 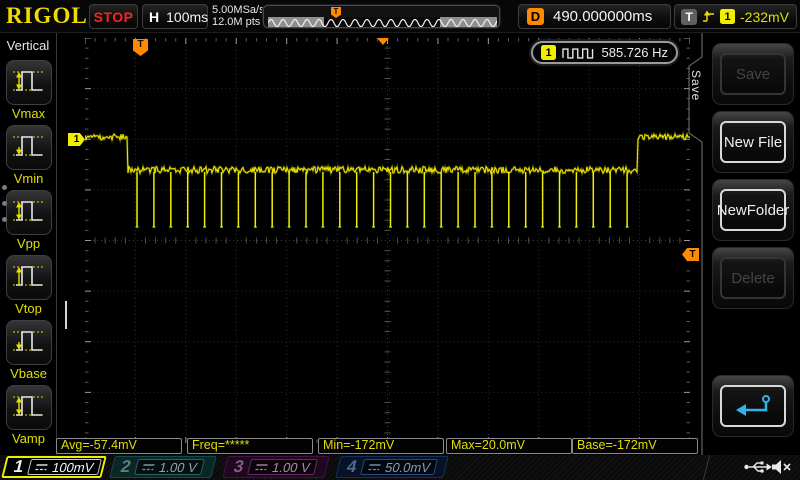 What do you see at coordinates (696, 86) in the screenshot?
I see `menu-tab-save: Save` at bounding box center [696, 86].